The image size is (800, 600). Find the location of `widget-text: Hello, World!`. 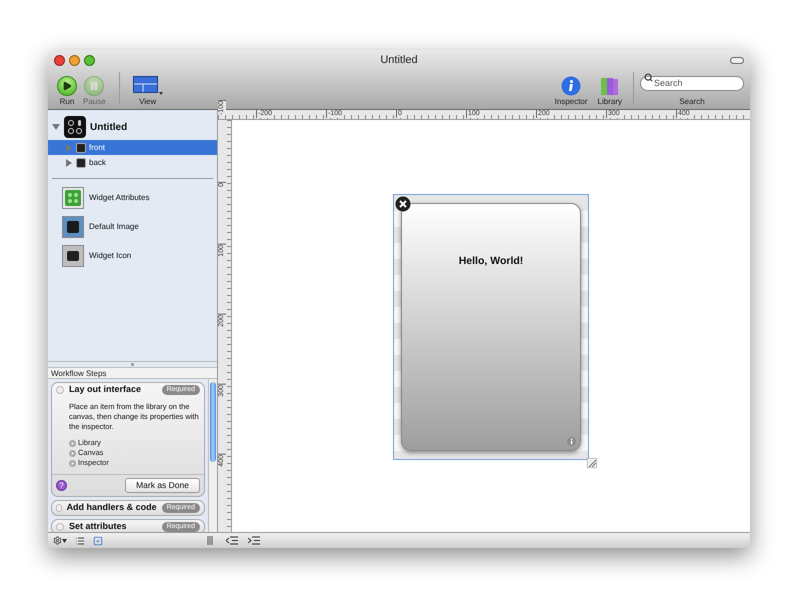

widget-text: Hello, World! is located at coordinates (491, 261).